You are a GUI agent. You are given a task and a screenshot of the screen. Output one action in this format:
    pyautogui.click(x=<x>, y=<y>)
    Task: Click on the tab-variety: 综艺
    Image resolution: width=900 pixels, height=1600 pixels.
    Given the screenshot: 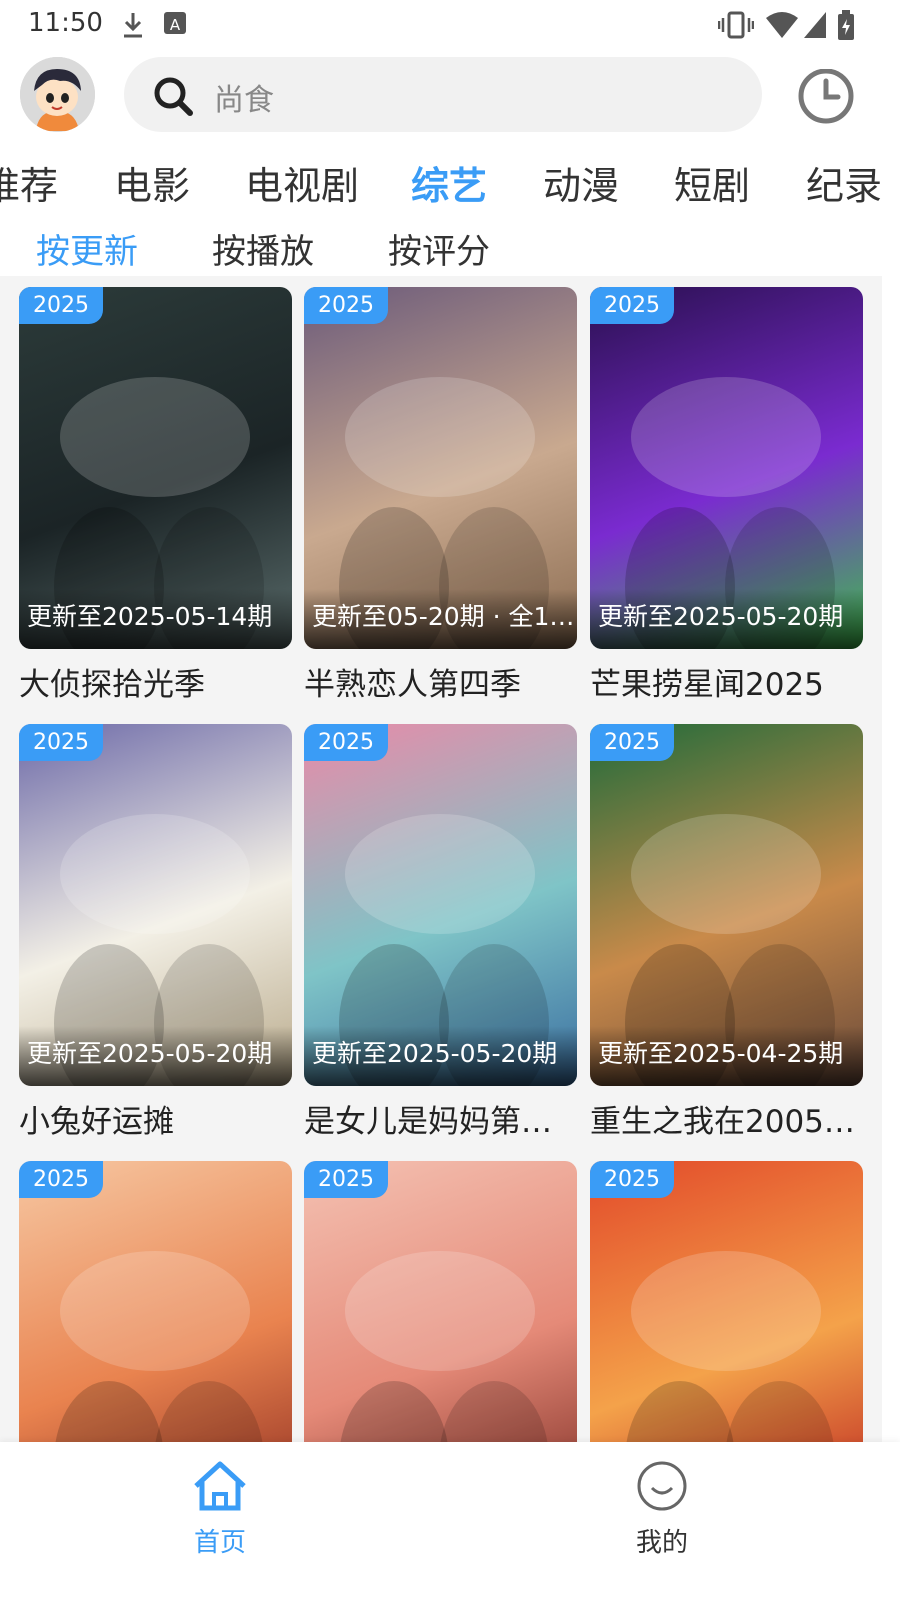 What is the action you would take?
    pyautogui.click(x=449, y=182)
    